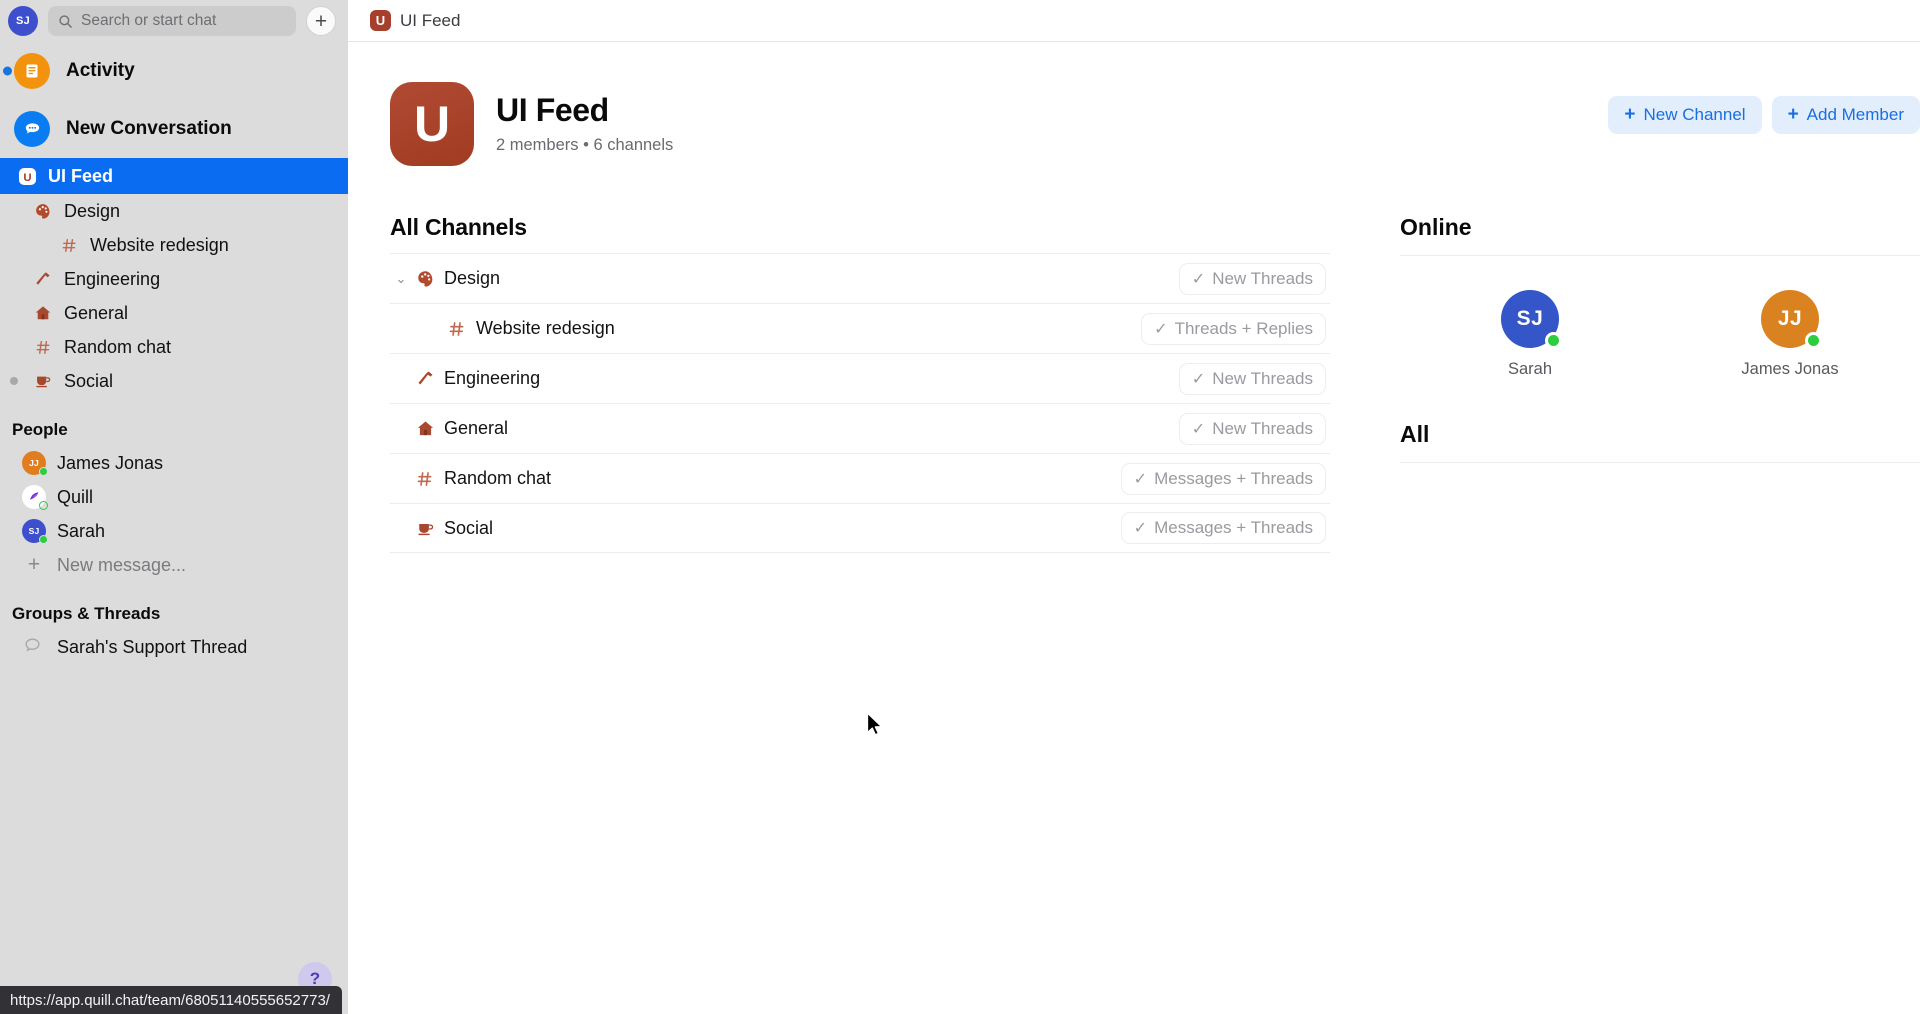 The height and width of the screenshot is (1014, 1920). I want to click on sidebar-item-random-chat: Random chat, so click(174, 347).